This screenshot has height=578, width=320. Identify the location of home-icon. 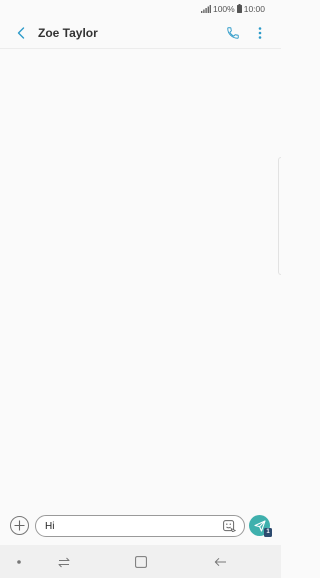
(141, 562).